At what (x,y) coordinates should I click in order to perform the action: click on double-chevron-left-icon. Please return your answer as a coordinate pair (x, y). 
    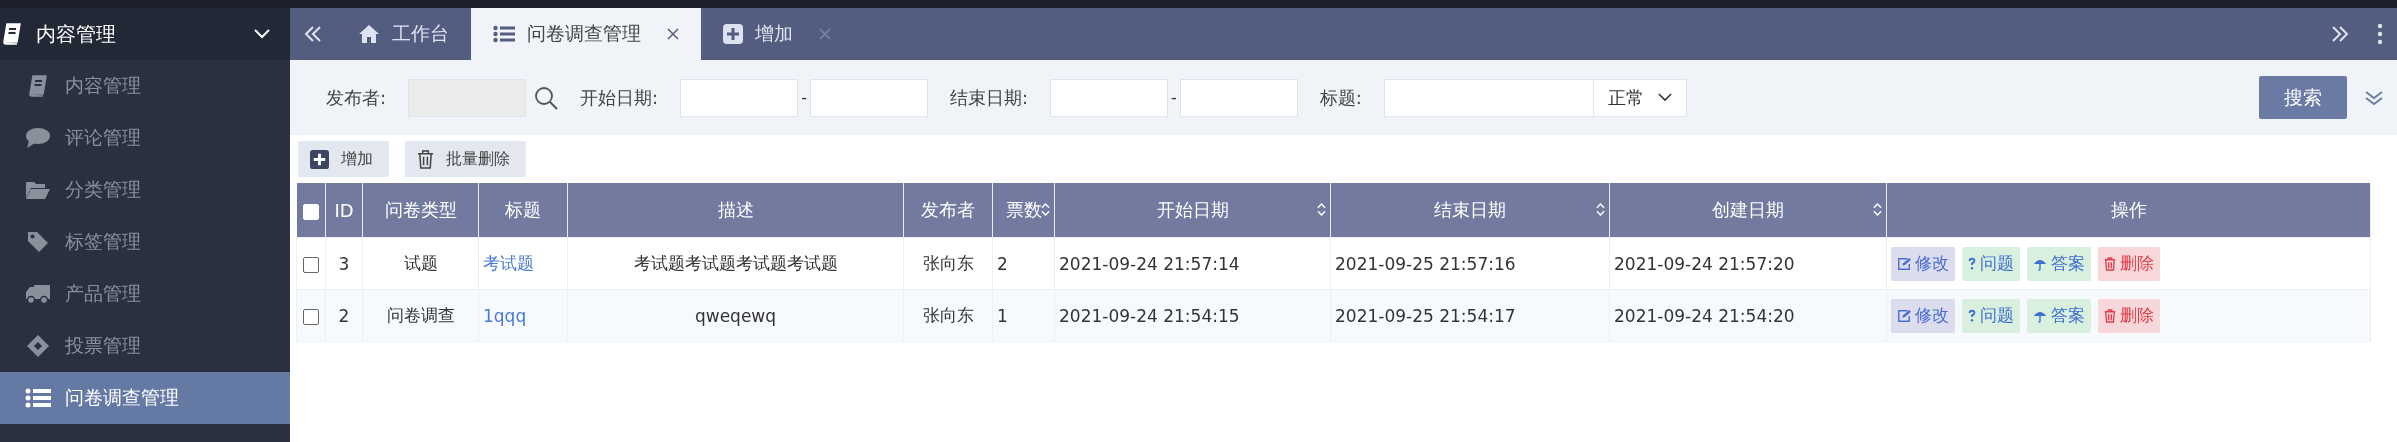
    Looking at the image, I should click on (313, 34).